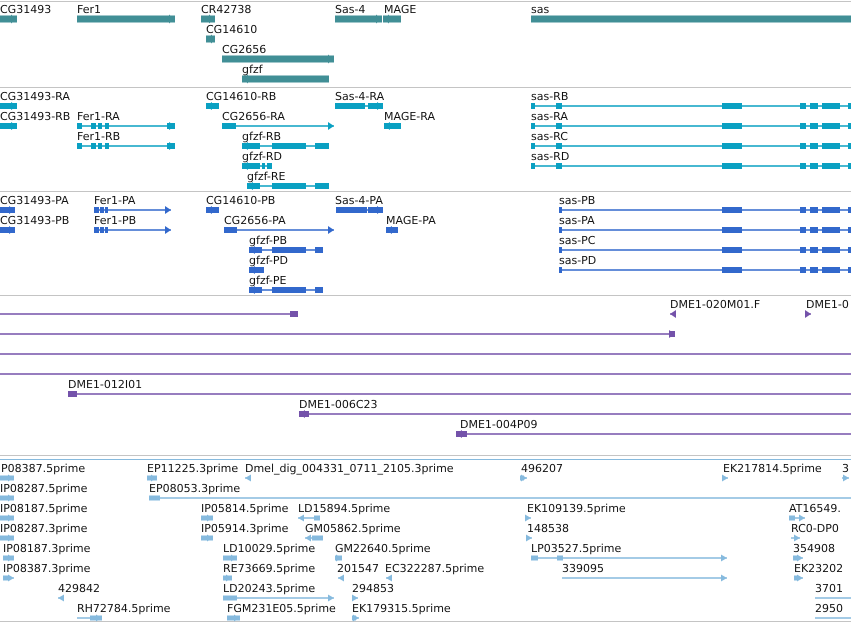 The height and width of the screenshot is (623, 851). I want to click on feature-label: CR42738, so click(226, 9).